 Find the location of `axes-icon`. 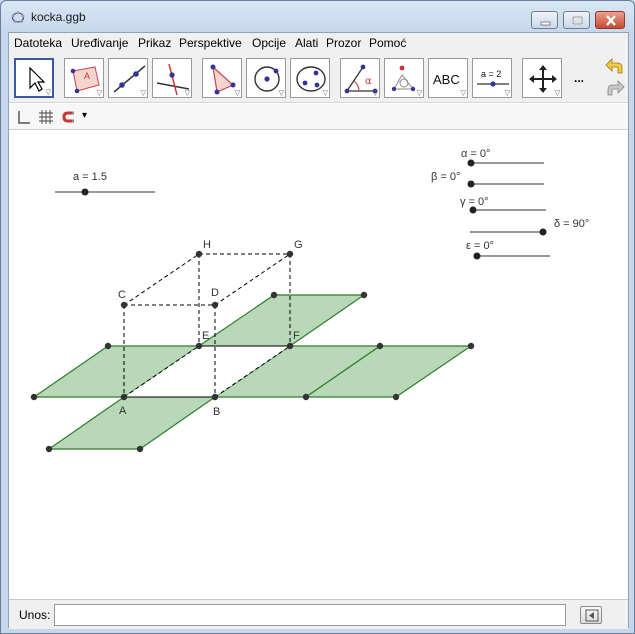

axes-icon is located at coordinates (23, 117).